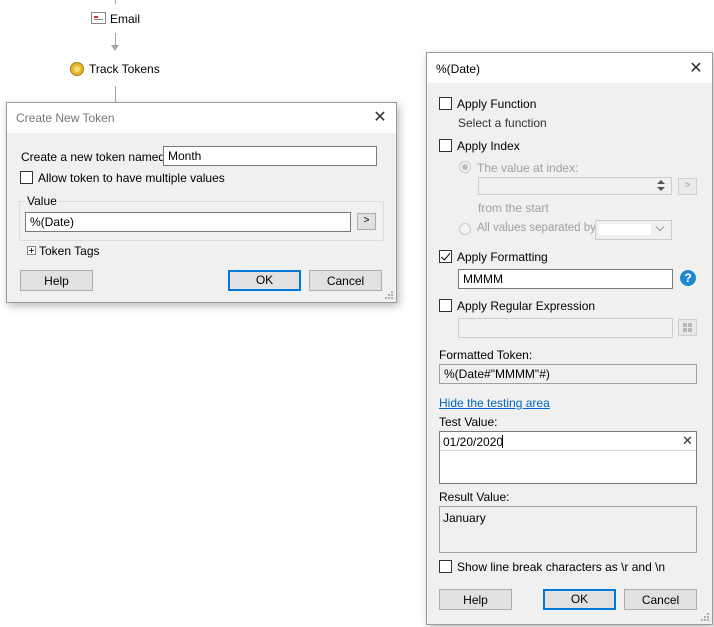  I want to click on test-value-caret, so click(502, 441).